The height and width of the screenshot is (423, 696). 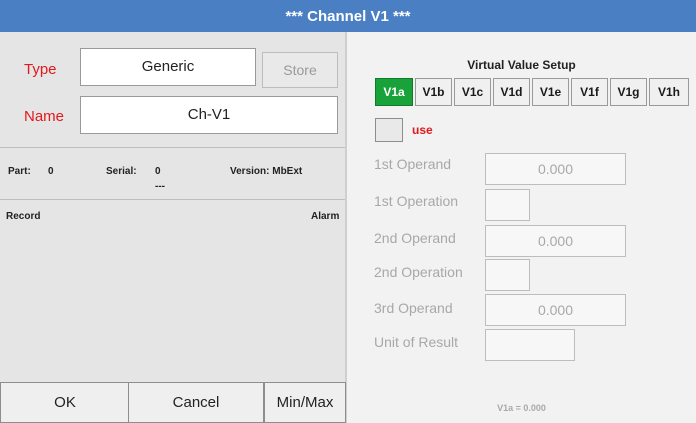 What do you see at coordinates (507, 275) in the screenshot?
I see `second-operation-field` at bounding box center [507, 275].